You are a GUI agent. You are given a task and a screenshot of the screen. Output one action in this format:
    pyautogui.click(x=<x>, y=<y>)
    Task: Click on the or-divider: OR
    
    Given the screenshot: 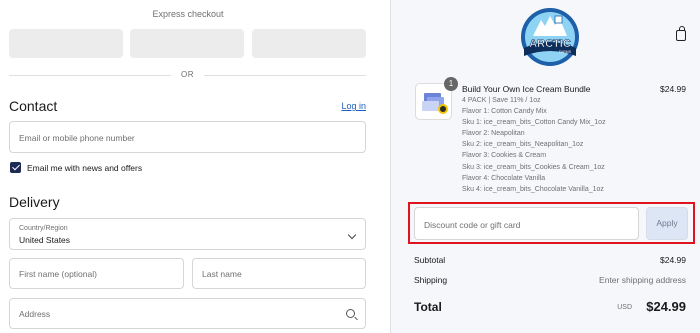 What is the action you would take?
    pyautogui.click(x=187, y=75)
    